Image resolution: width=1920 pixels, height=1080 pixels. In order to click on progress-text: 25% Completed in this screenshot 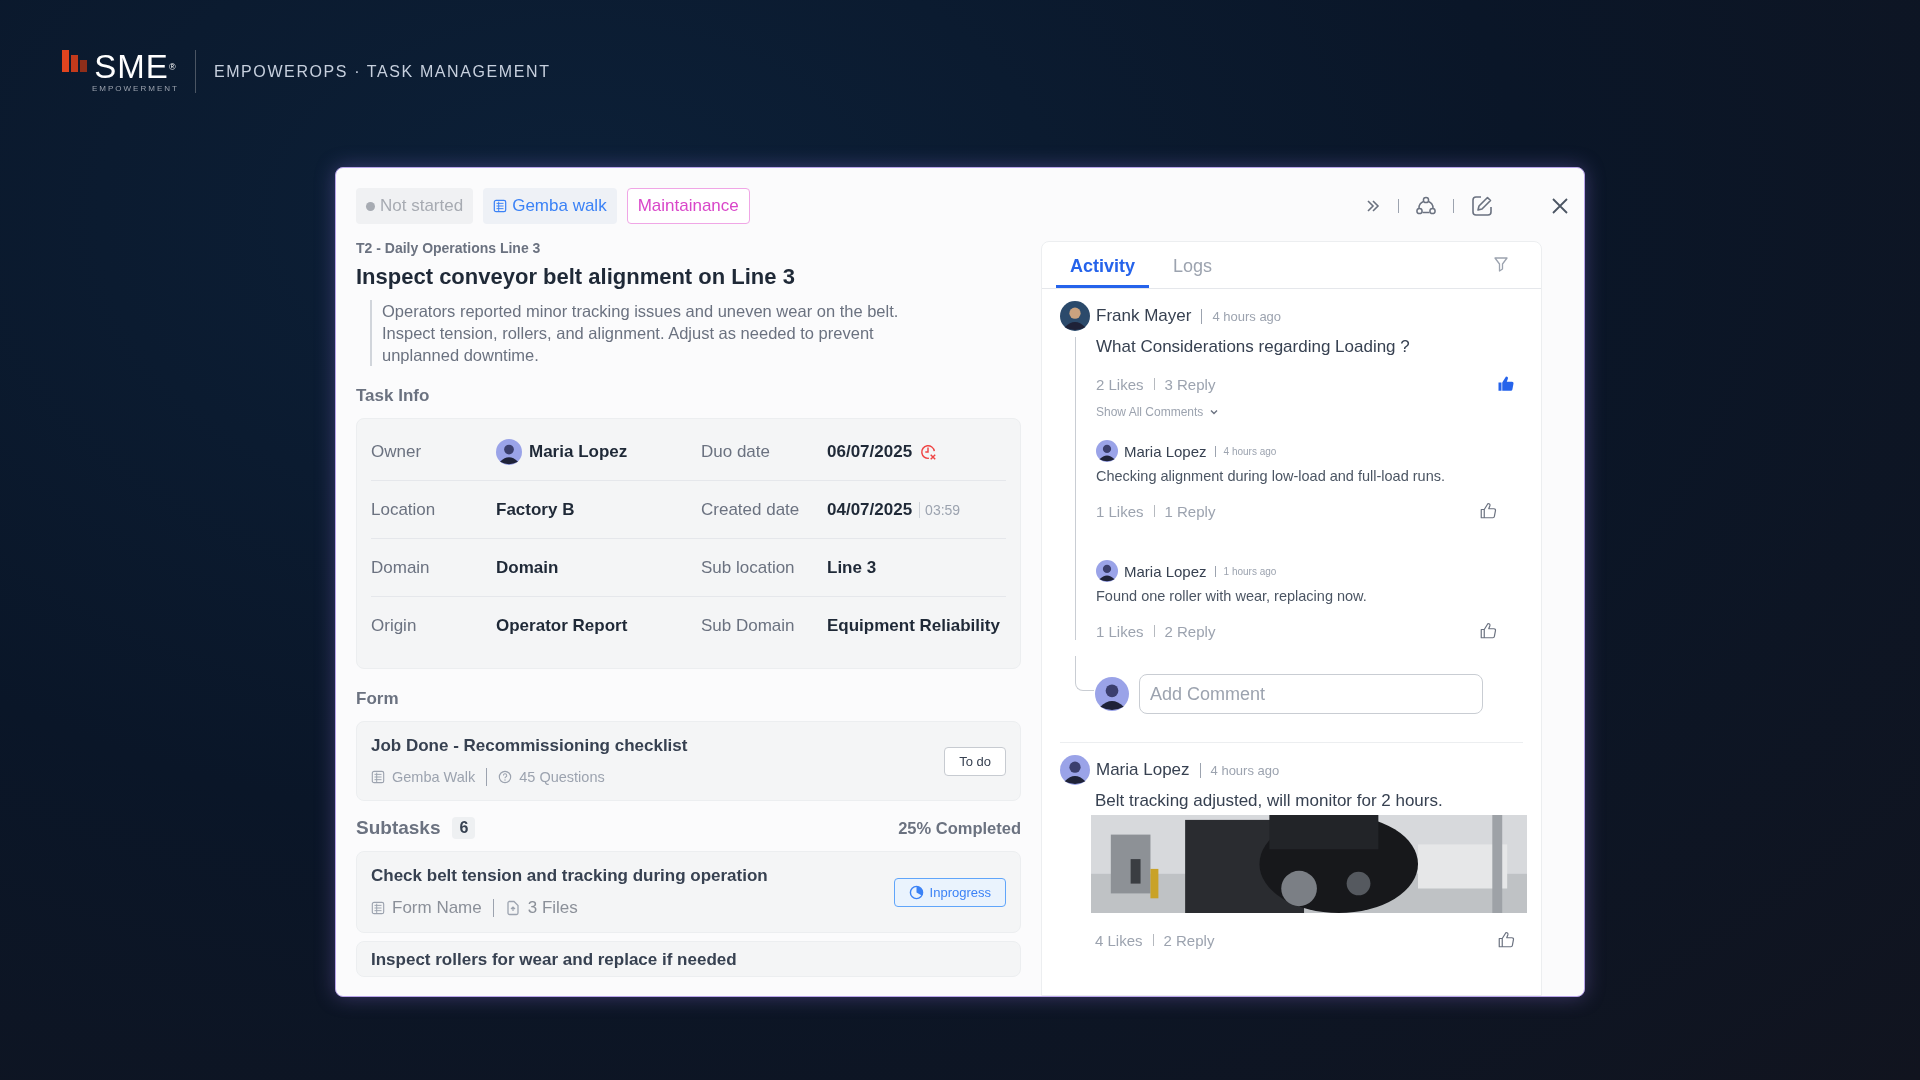, I will do `click(959, 828)`.